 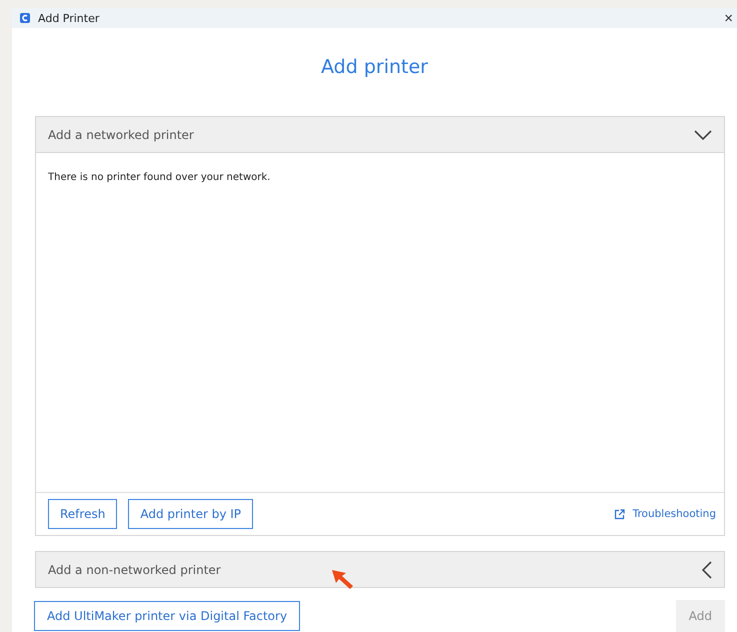 I want to click on action-button: Add printer by IP, so click(x=191, y=514).